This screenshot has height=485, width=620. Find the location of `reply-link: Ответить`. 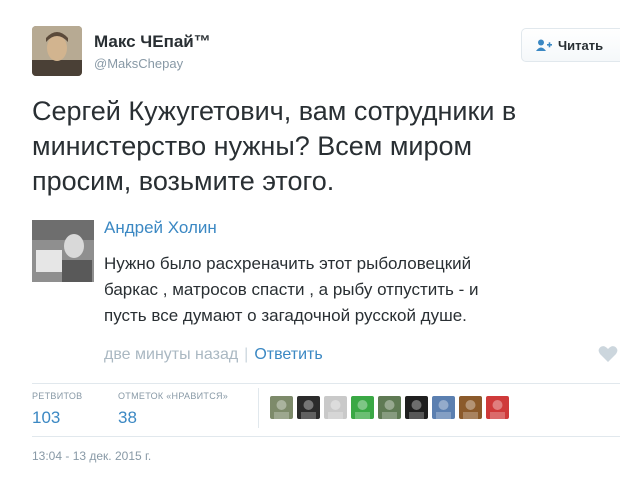

reply-link: Ответить is located at coordinates (288, 354).